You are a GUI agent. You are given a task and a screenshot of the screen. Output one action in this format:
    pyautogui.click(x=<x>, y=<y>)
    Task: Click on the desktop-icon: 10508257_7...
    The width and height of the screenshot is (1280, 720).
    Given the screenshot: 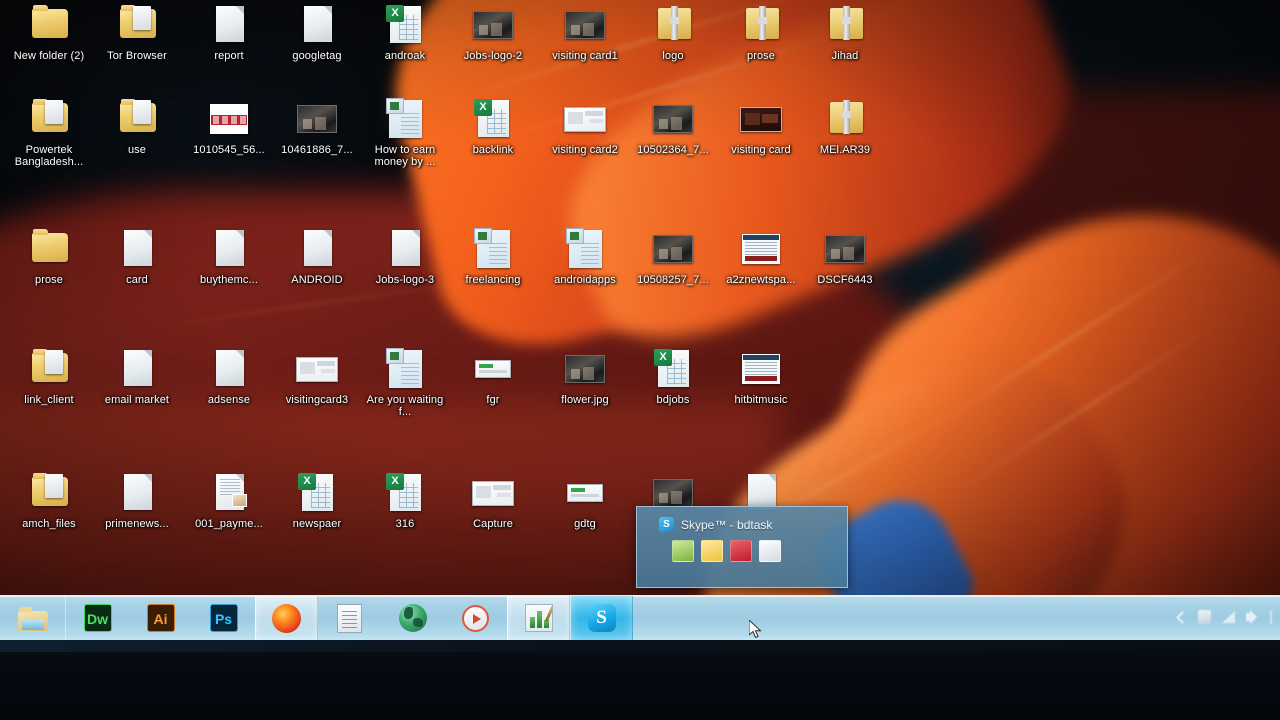 What is the action you would take?
    pyautogui.click(x=673, y=257)
    